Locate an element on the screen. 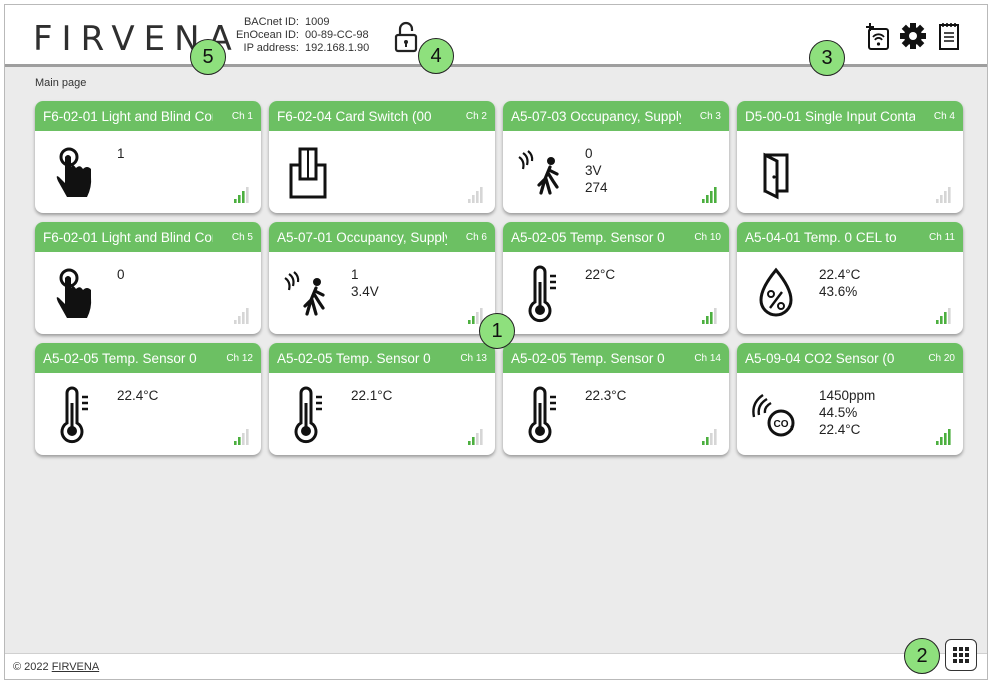 The image size is (992, 684). device-card: A5-02-05 Temp. Sensor 0 Ch 13 22.1°C is located at coordinates (382, 399).